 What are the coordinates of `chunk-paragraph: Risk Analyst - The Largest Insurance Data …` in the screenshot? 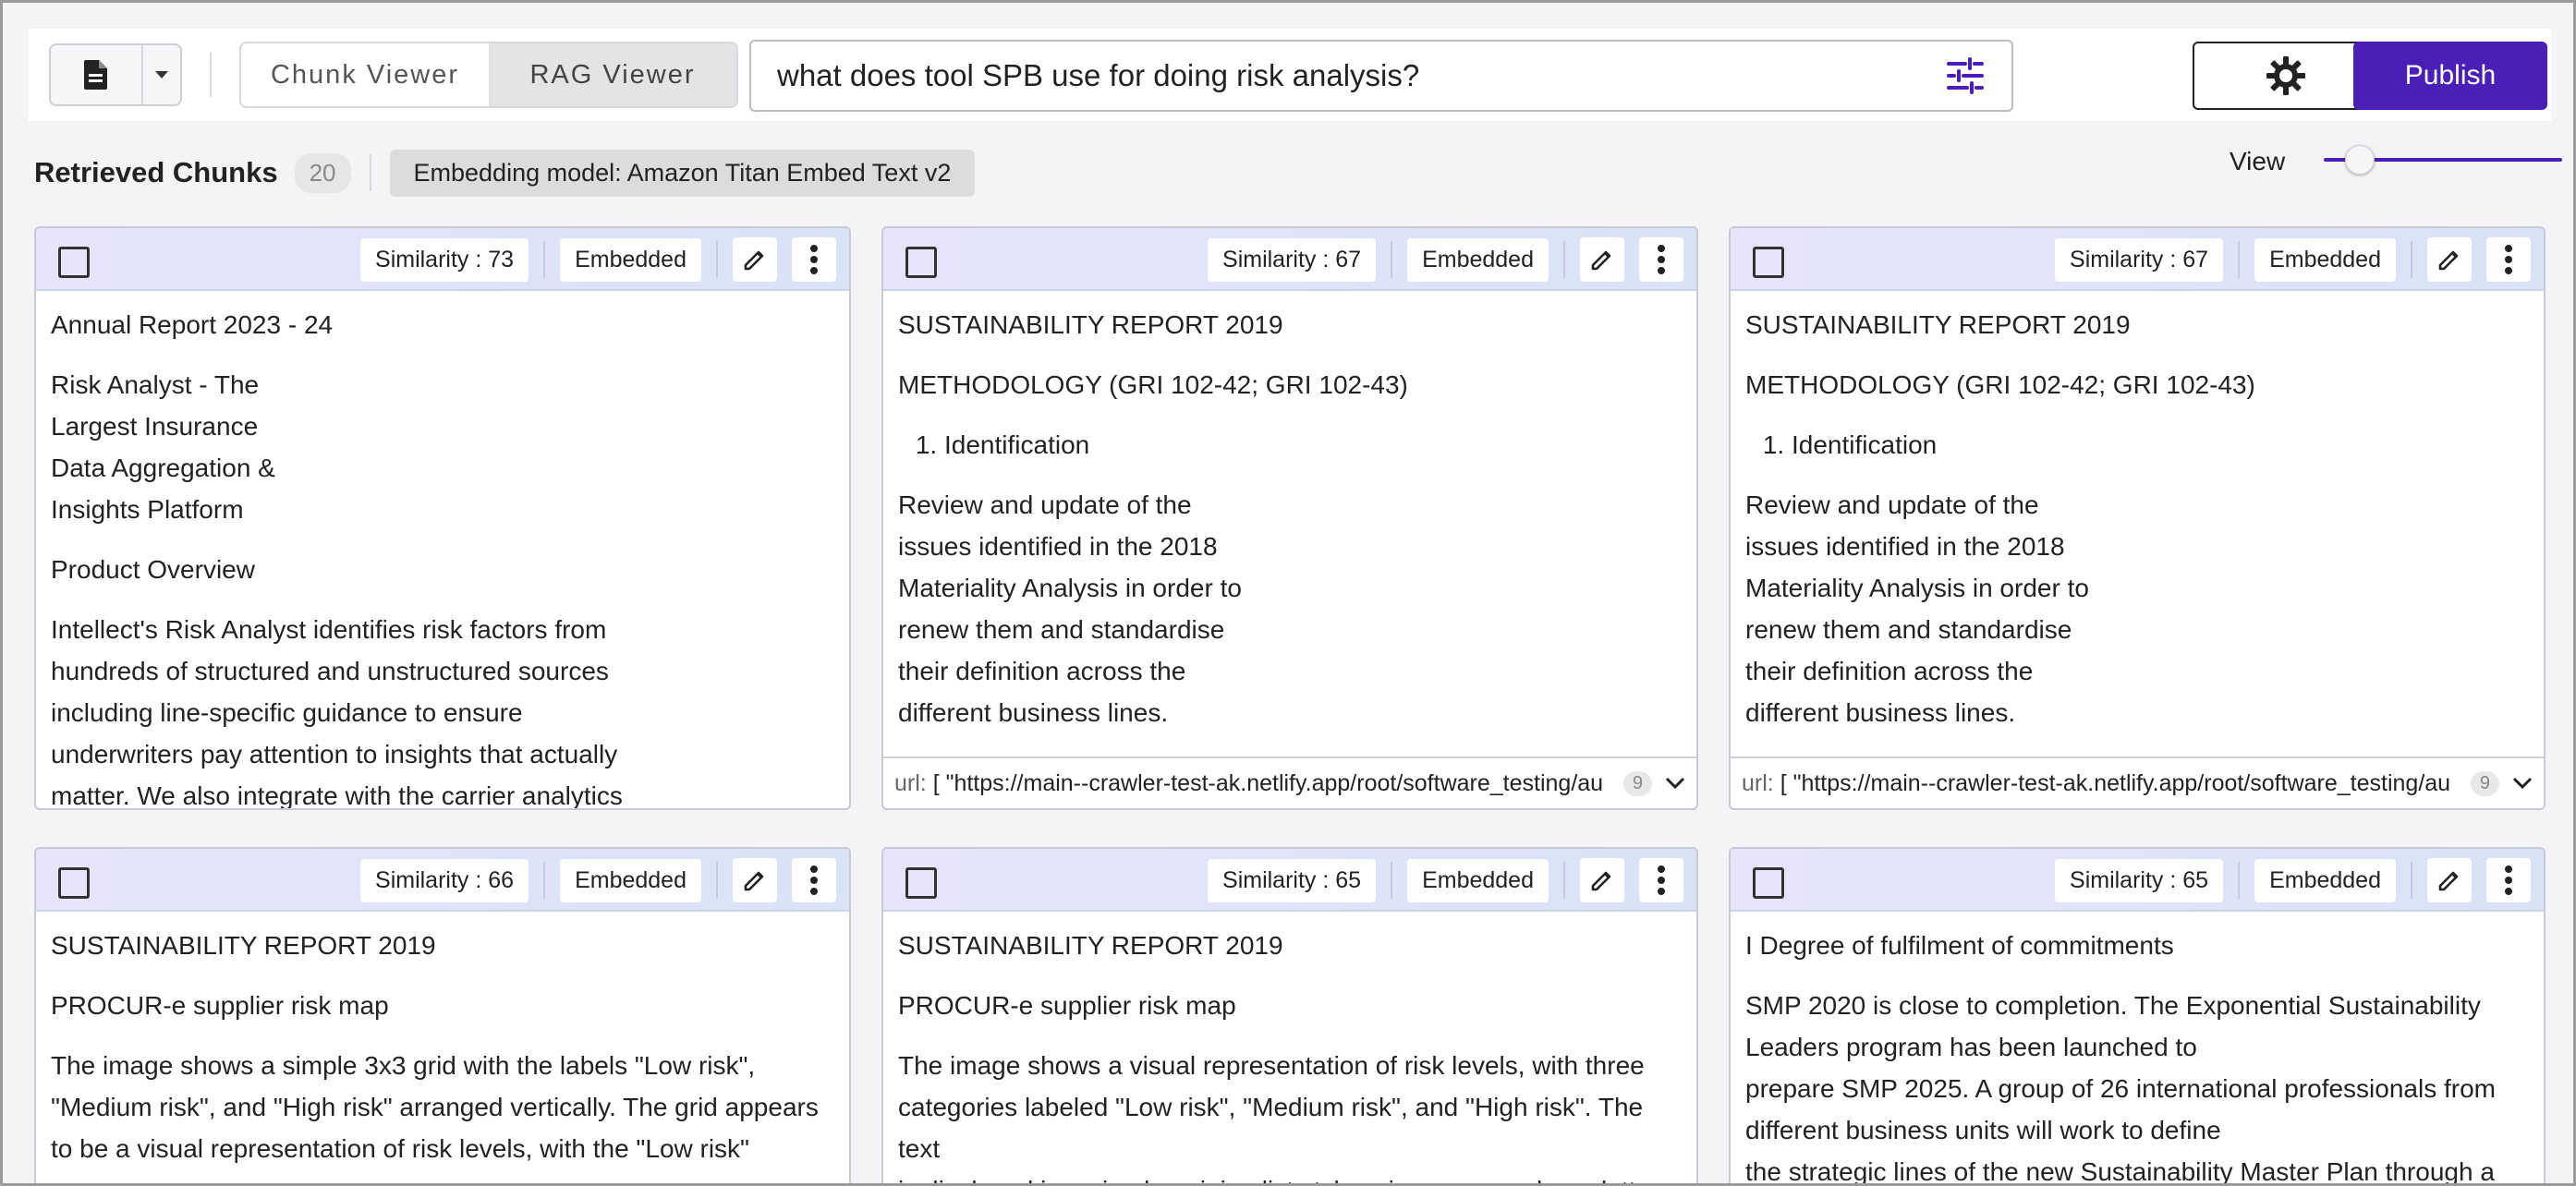 It's located at (163, 447).